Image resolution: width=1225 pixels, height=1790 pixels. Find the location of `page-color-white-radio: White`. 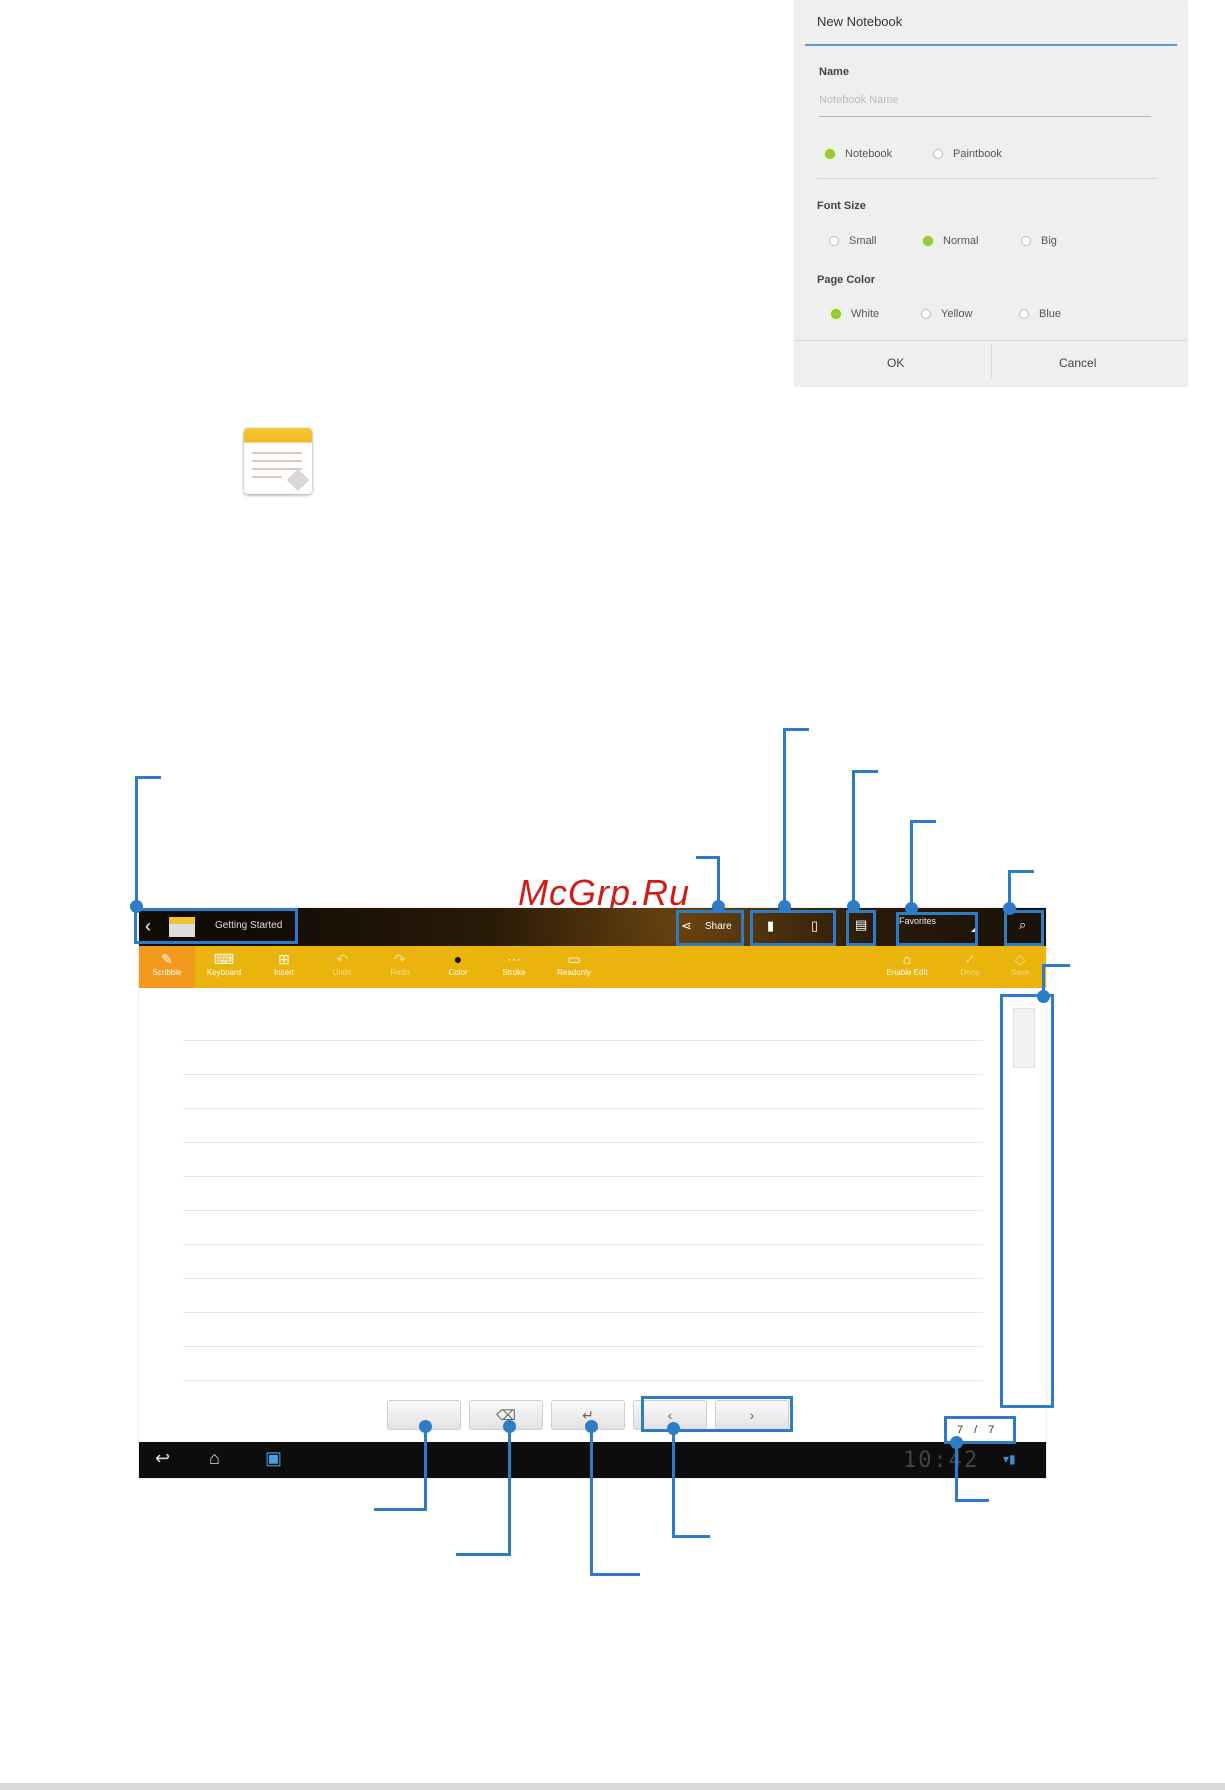

page-color-white-radio: White is located at coordinates (855, 314).